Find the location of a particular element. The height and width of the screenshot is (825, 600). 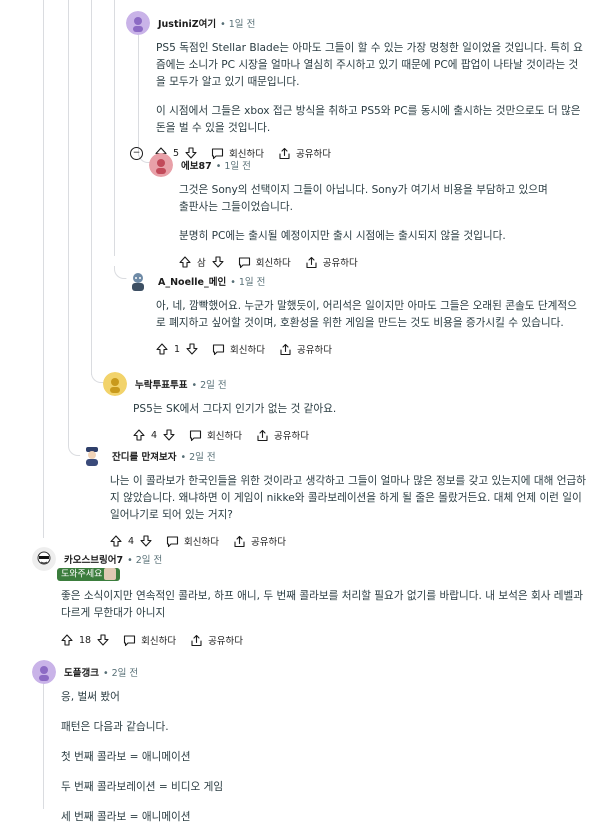

vote-count: 1 is located at coordinates (177, 349).